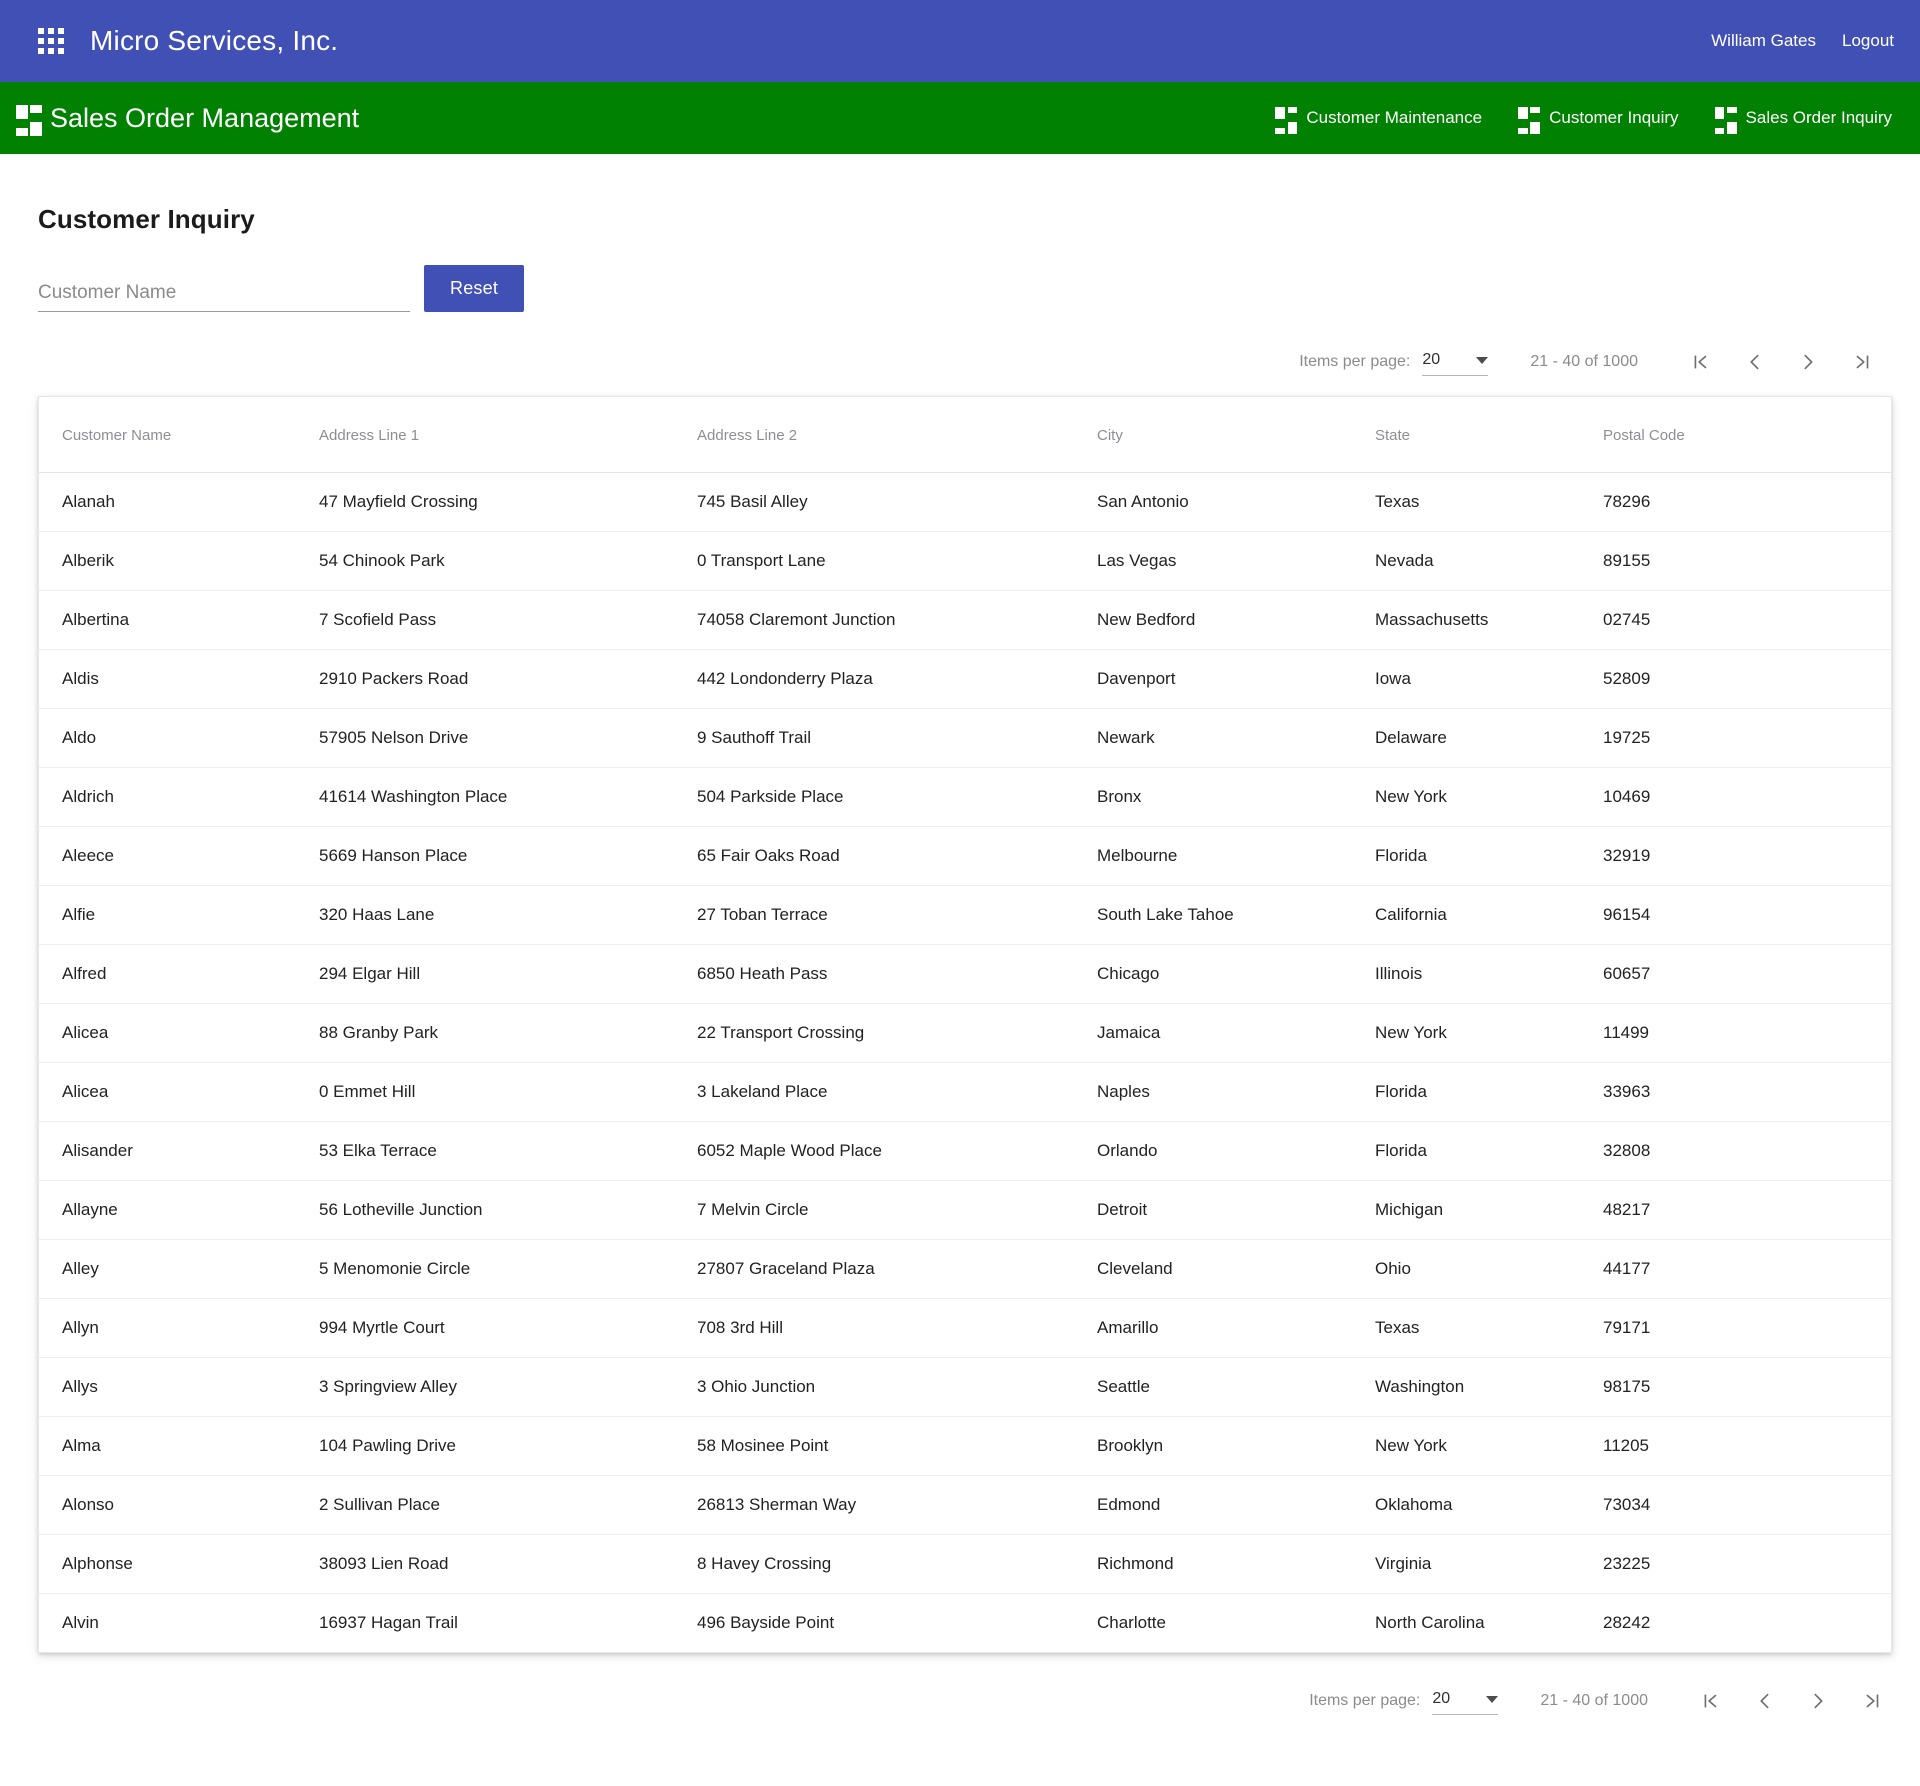  What do you see at coordinates (179, 1387) in the screenshot?
I see `cell-customer-name: Allys` at bounding box center [179, 1387].